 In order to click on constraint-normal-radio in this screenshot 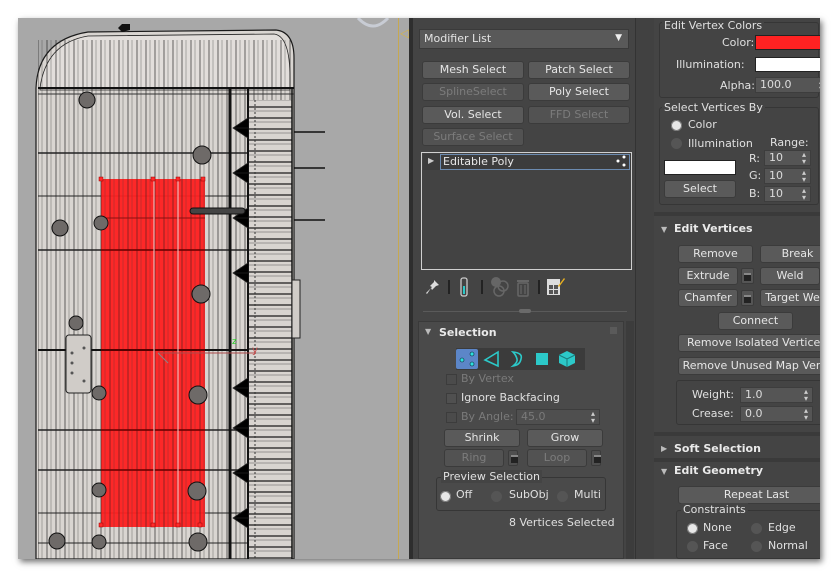, I will do `click(756, 546)`.